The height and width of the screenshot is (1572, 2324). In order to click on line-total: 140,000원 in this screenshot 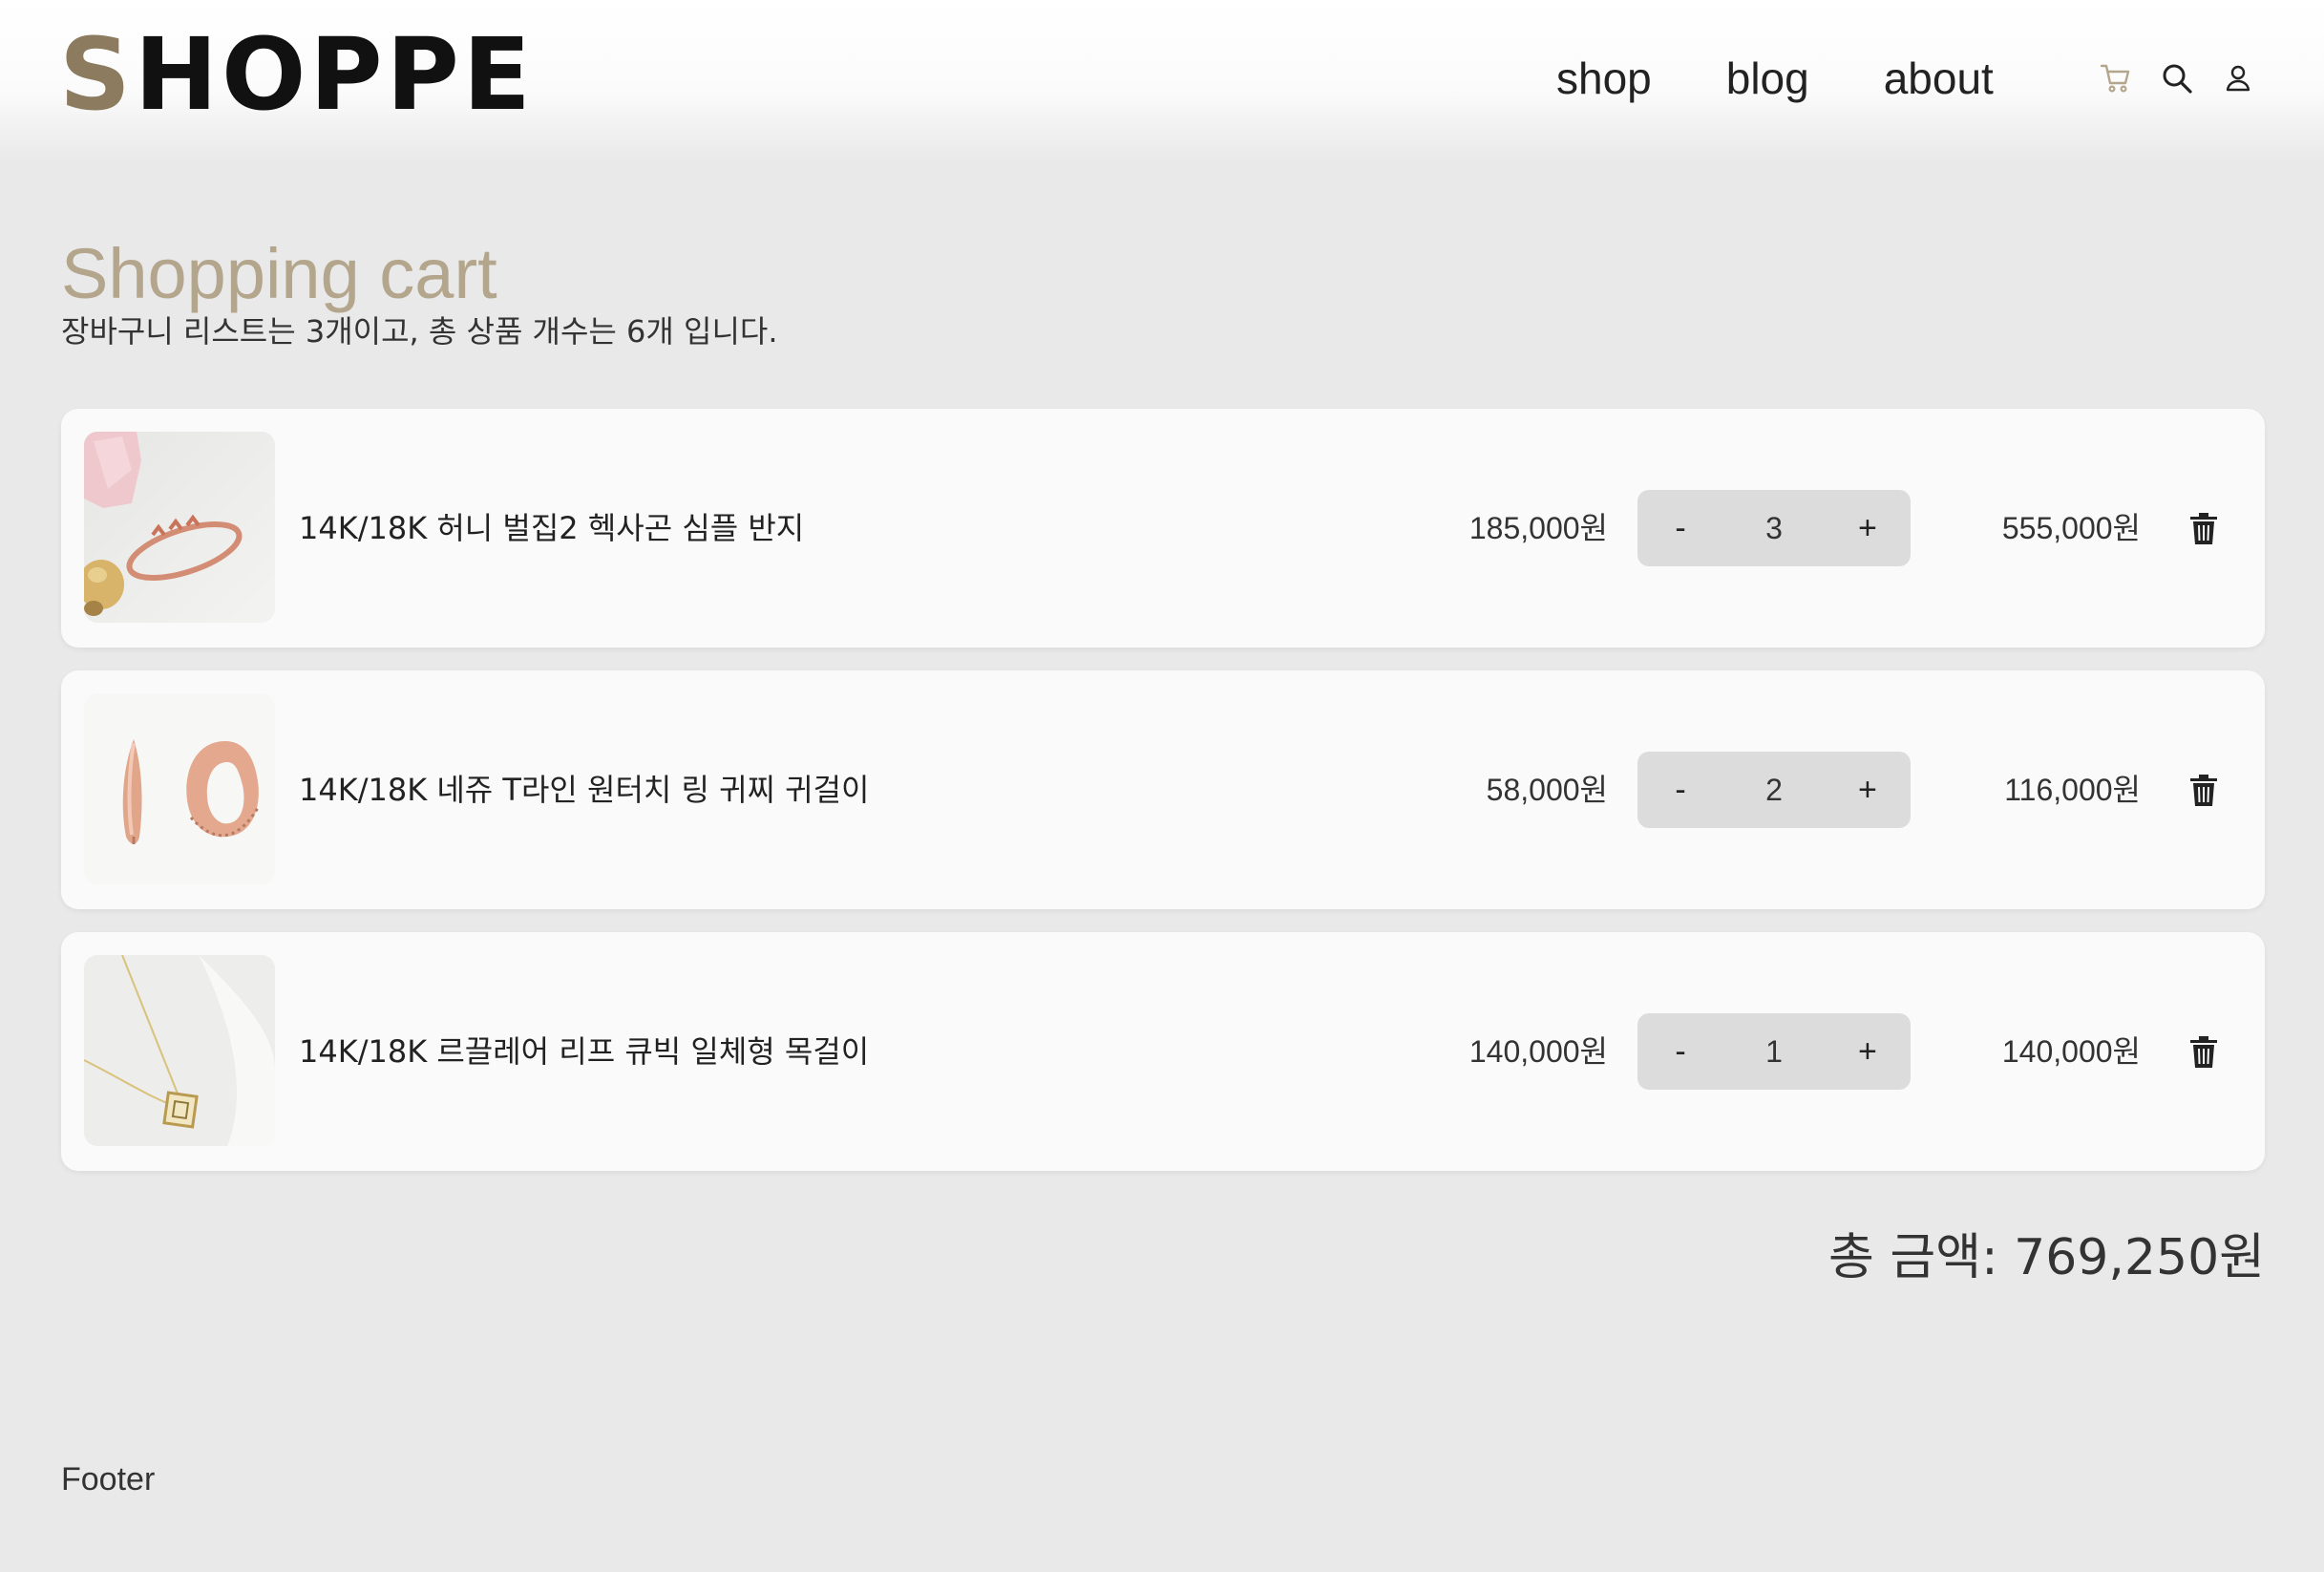, I will do `click(2071, 1052)`.